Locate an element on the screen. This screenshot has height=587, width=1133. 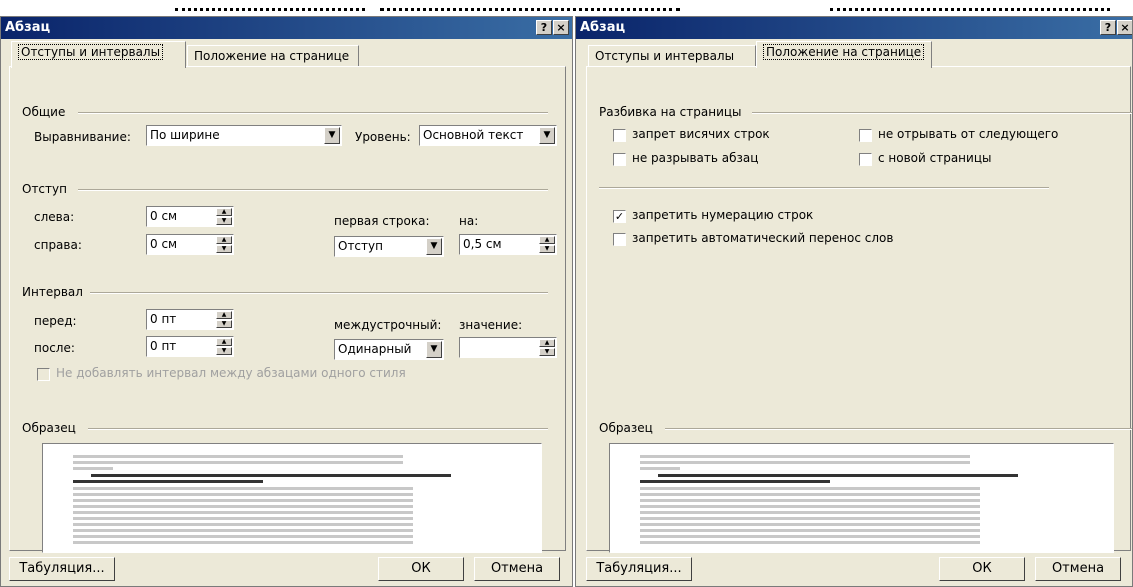
level-label: Уровень: is located at coordinates (383, 137).